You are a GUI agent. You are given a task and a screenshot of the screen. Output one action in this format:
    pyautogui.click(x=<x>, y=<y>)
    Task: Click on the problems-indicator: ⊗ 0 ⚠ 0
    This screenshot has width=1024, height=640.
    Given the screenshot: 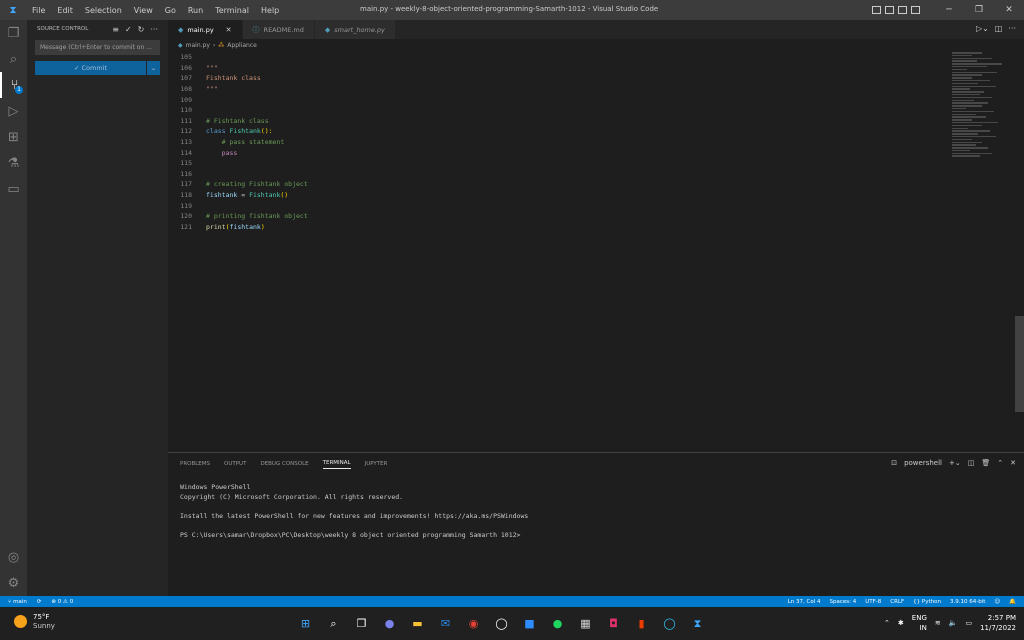 What is the action you would take?
    pyautogui.click(x=62, y=602)
    